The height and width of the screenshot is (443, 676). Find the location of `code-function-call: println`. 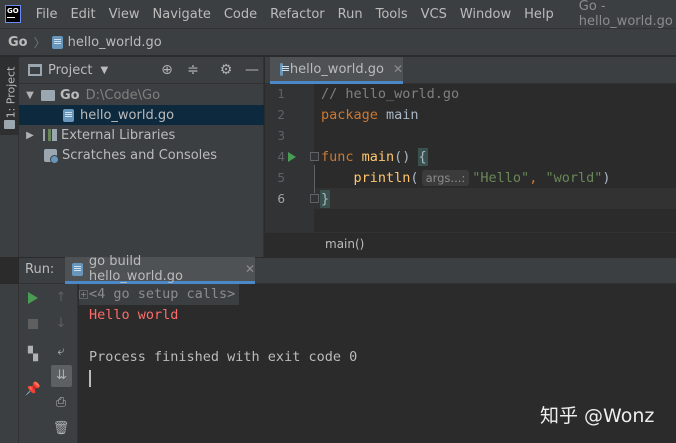

code-function-call: println is located at coordinates (382, 178).